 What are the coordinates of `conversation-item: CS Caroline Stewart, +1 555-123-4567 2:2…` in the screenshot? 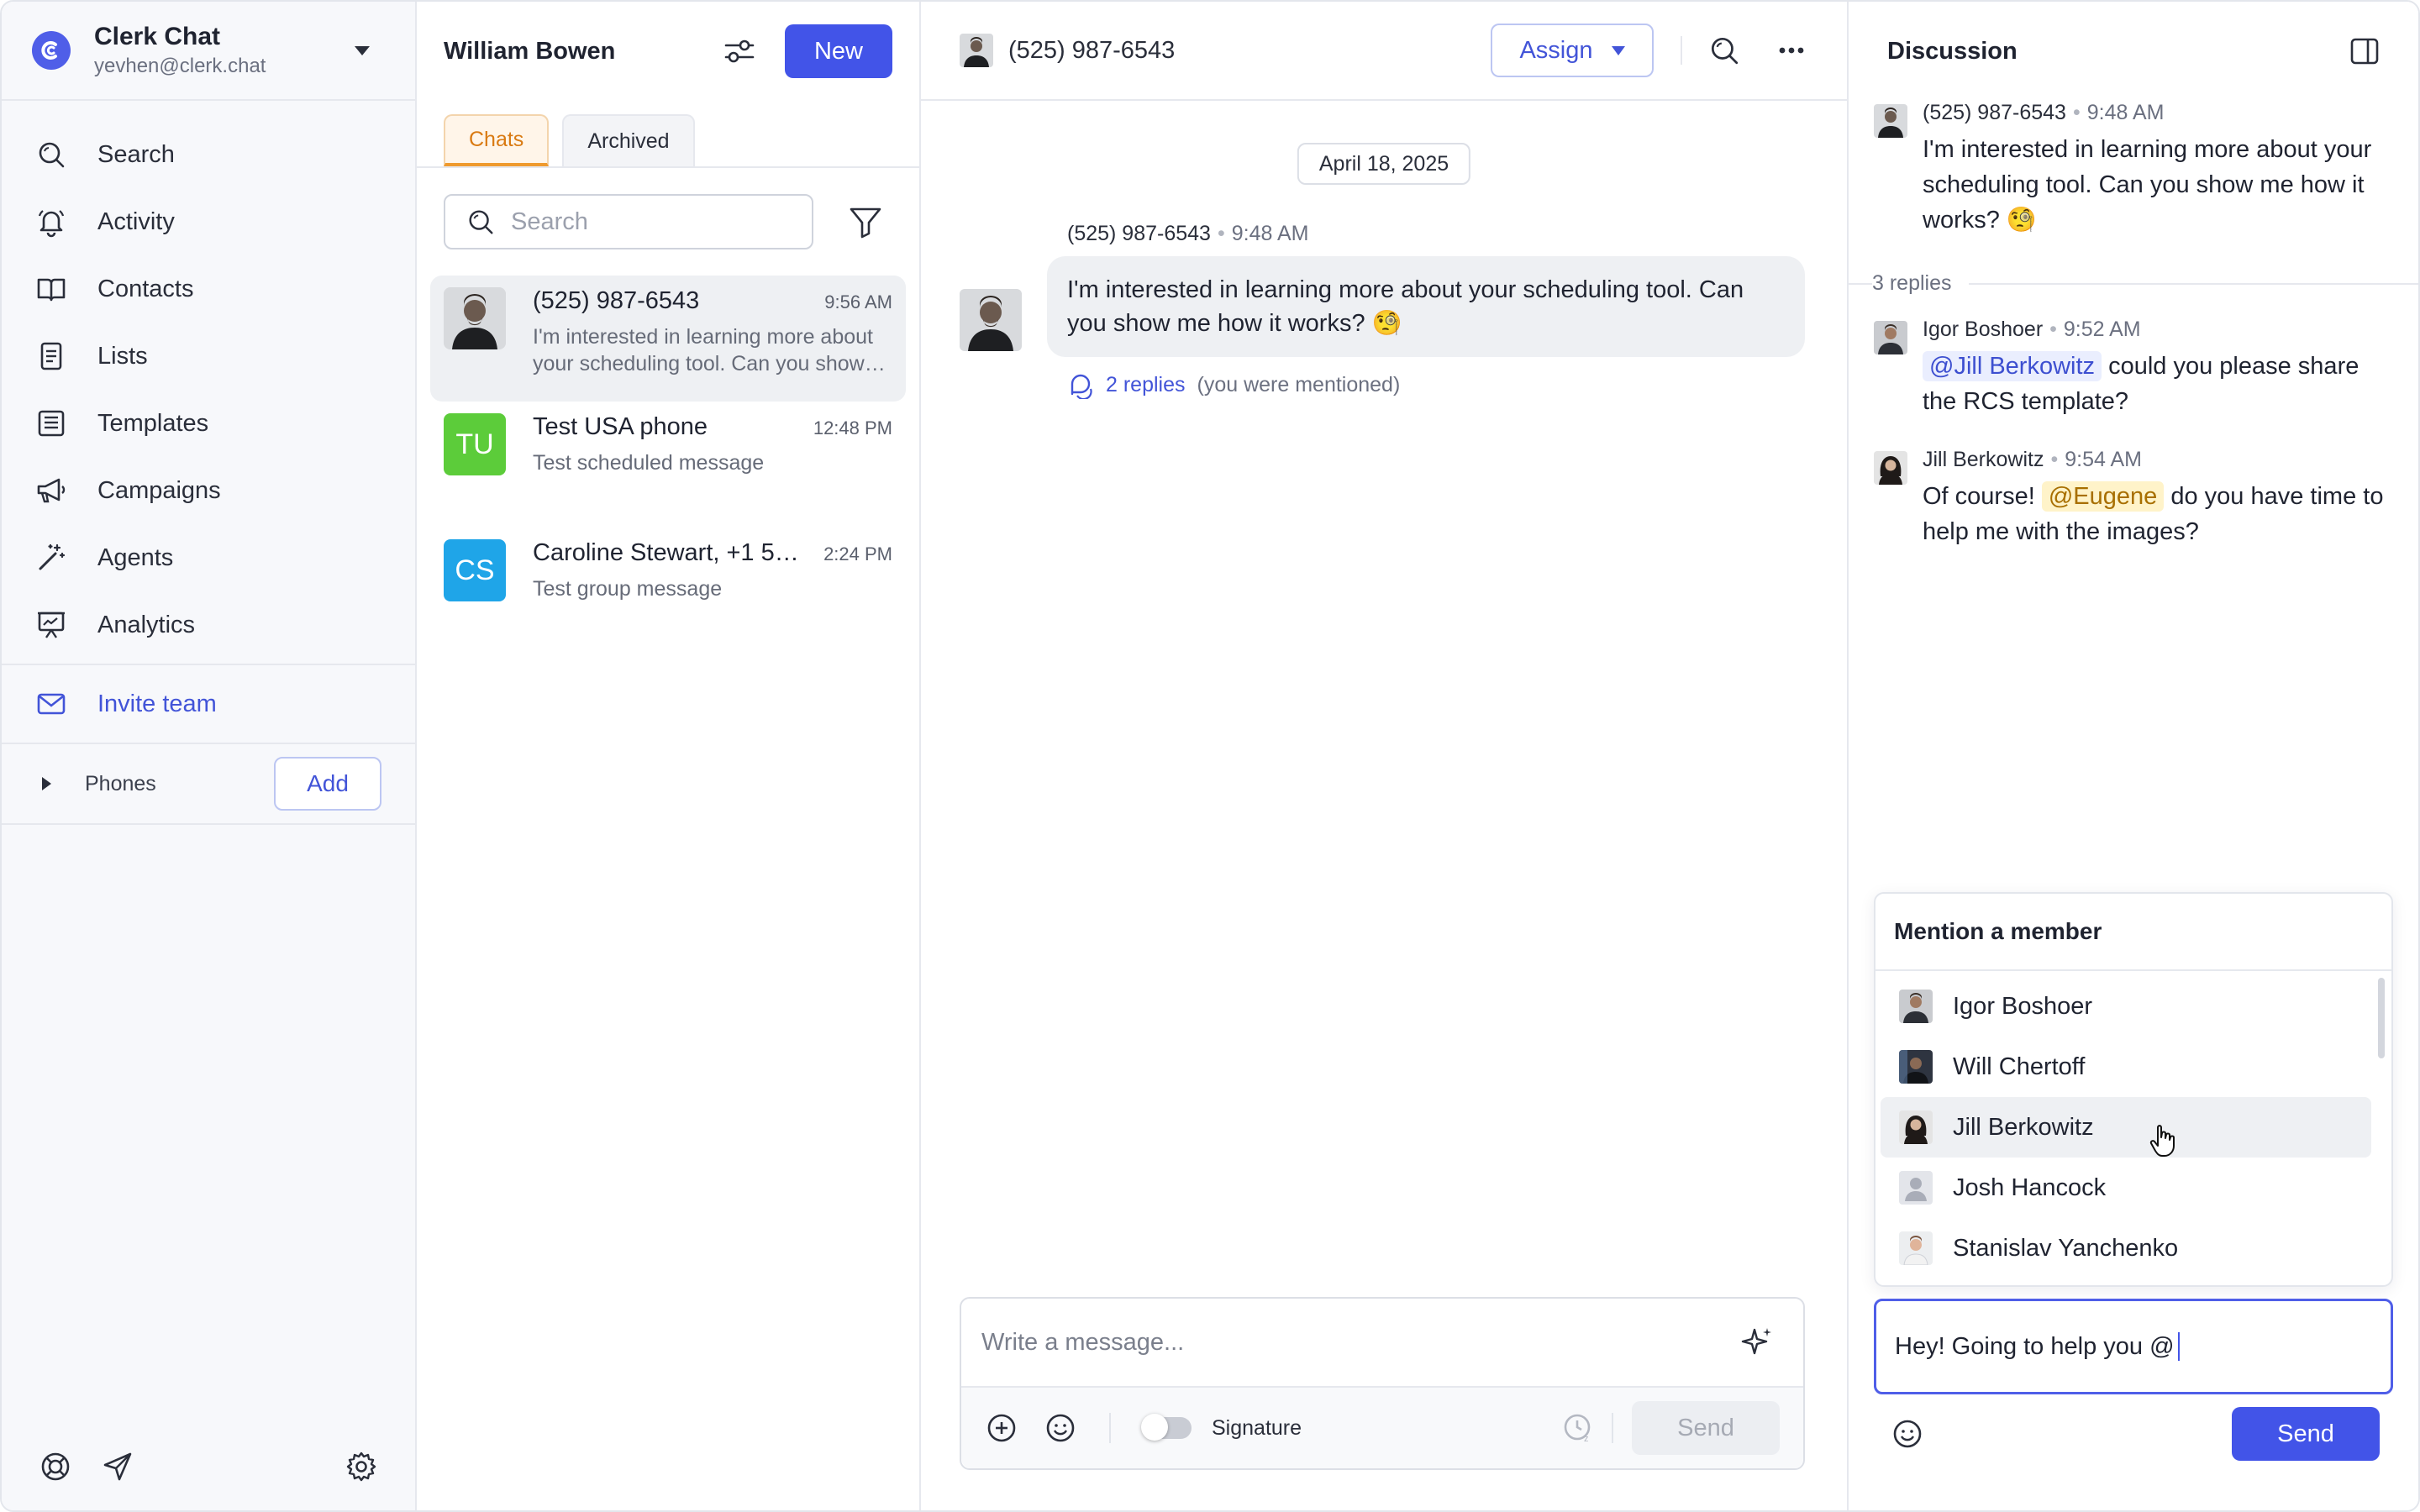 It's located at (668, 591).